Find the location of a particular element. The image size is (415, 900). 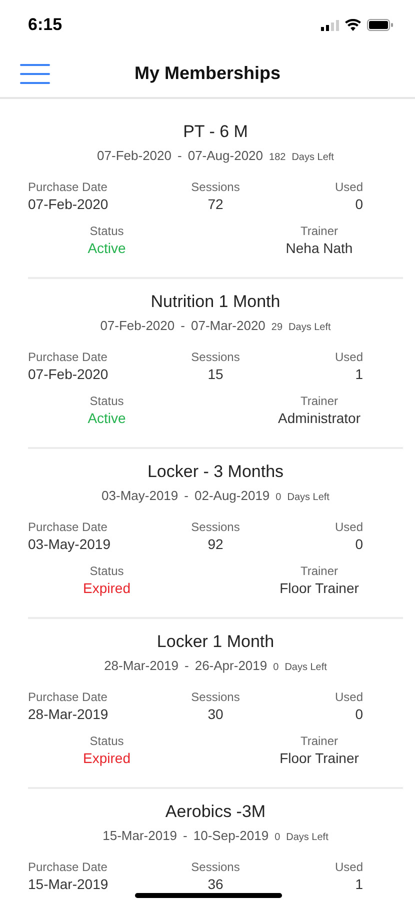

start-date: 03-May-2019 is located at coordinates (140, 495).